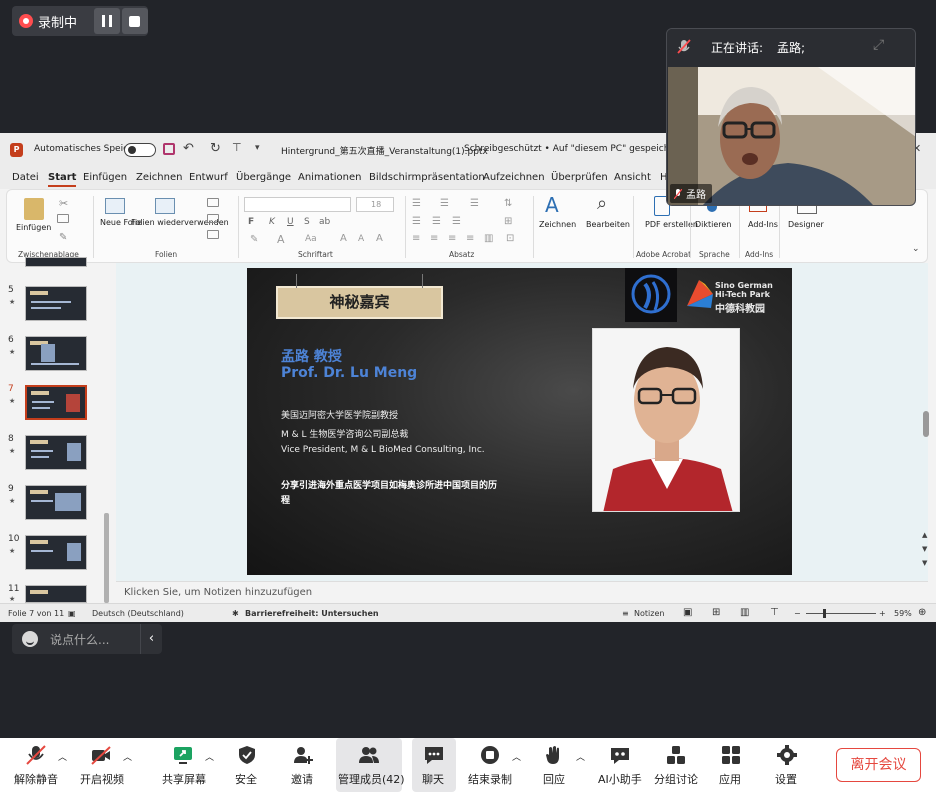 Image resolution: width=936 pixels, height=792 pixels. What do you see at coordinates (713, 224) in the screenshot?
I see `dictate-button: Diktieren` at bounding box center [713, 224].